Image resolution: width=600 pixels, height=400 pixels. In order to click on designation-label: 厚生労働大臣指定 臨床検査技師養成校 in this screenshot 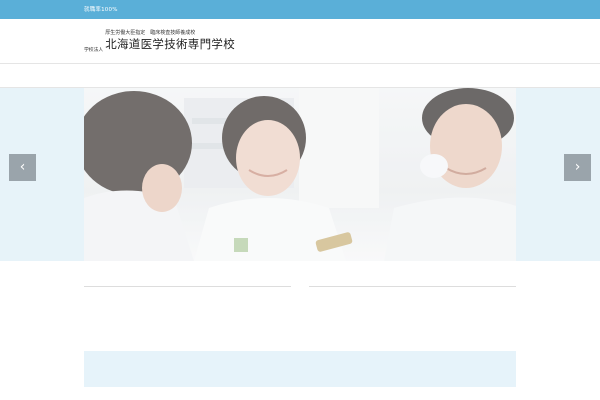, I will do `click(150, 33)`.